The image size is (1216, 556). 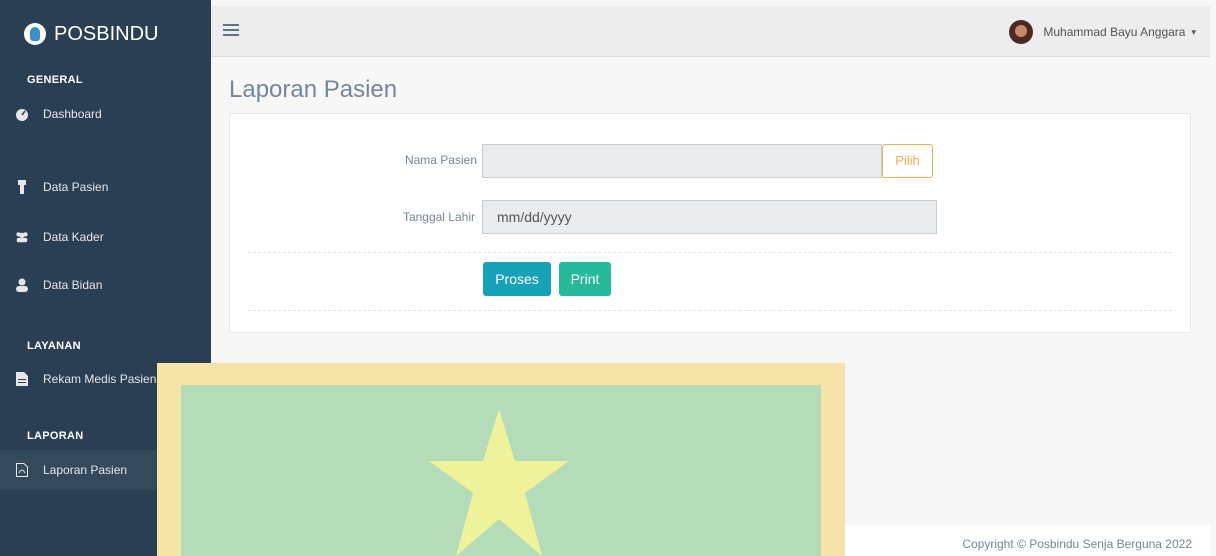 I want to click on sidebar-item-label: Laporan Pasien, so click(x=85, y=470).